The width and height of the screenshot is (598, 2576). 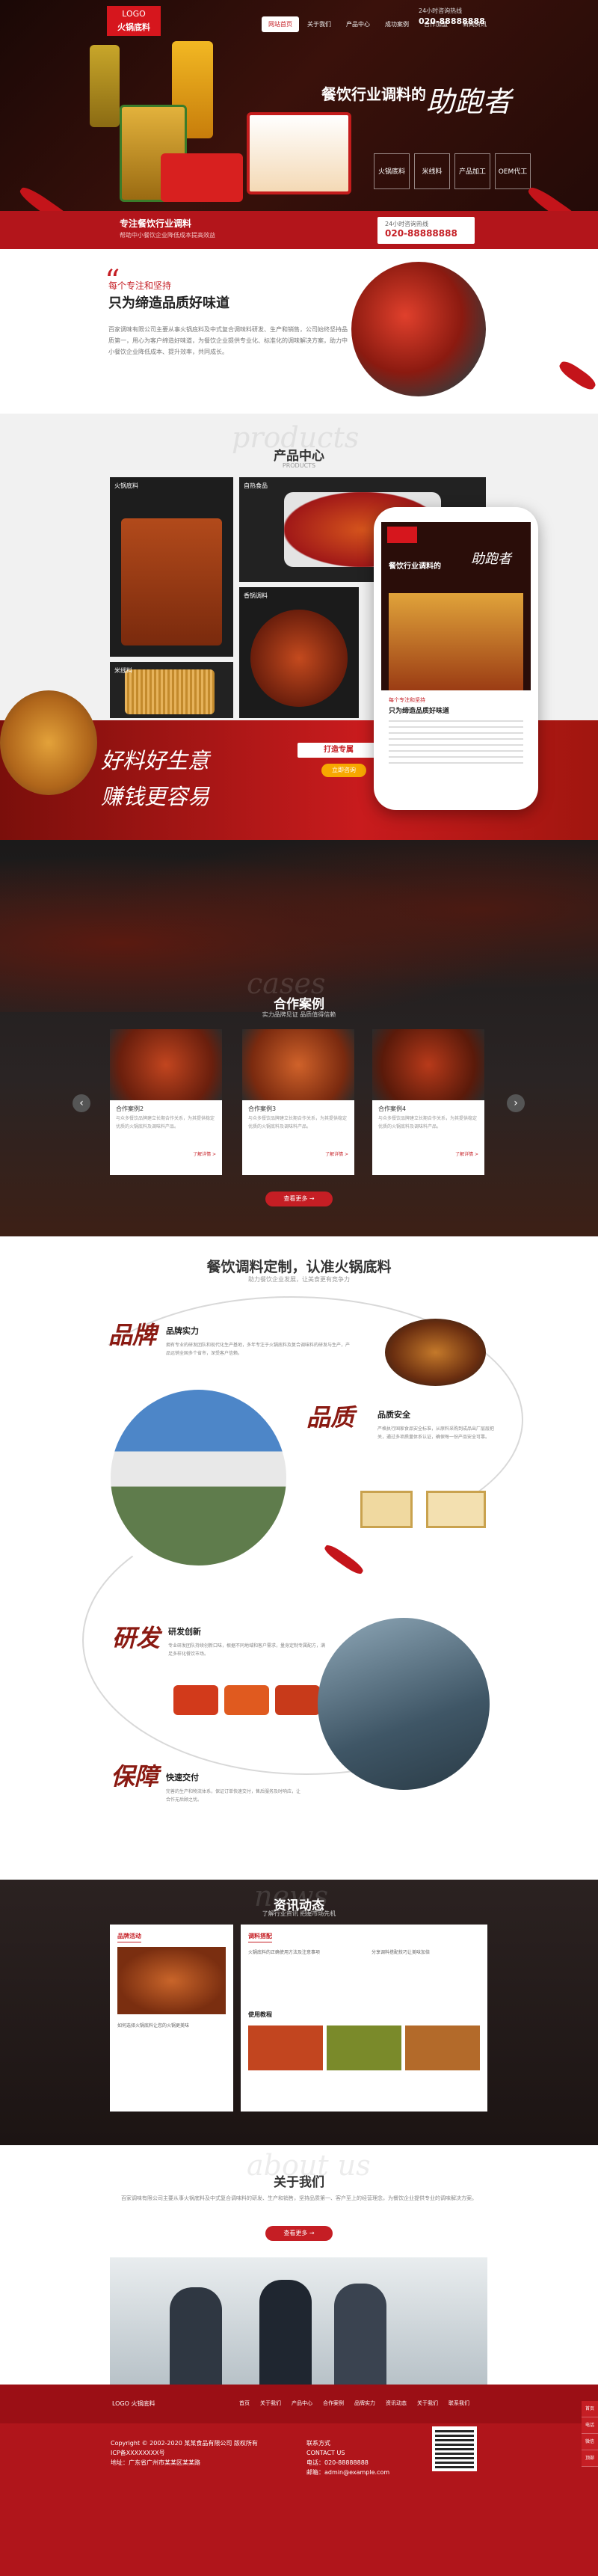 I want to click on phone-screen: 餐饮行业调料的 助跑者 每个专注和坚持 只为缔造品质好味道, so click(x=456, y=653).